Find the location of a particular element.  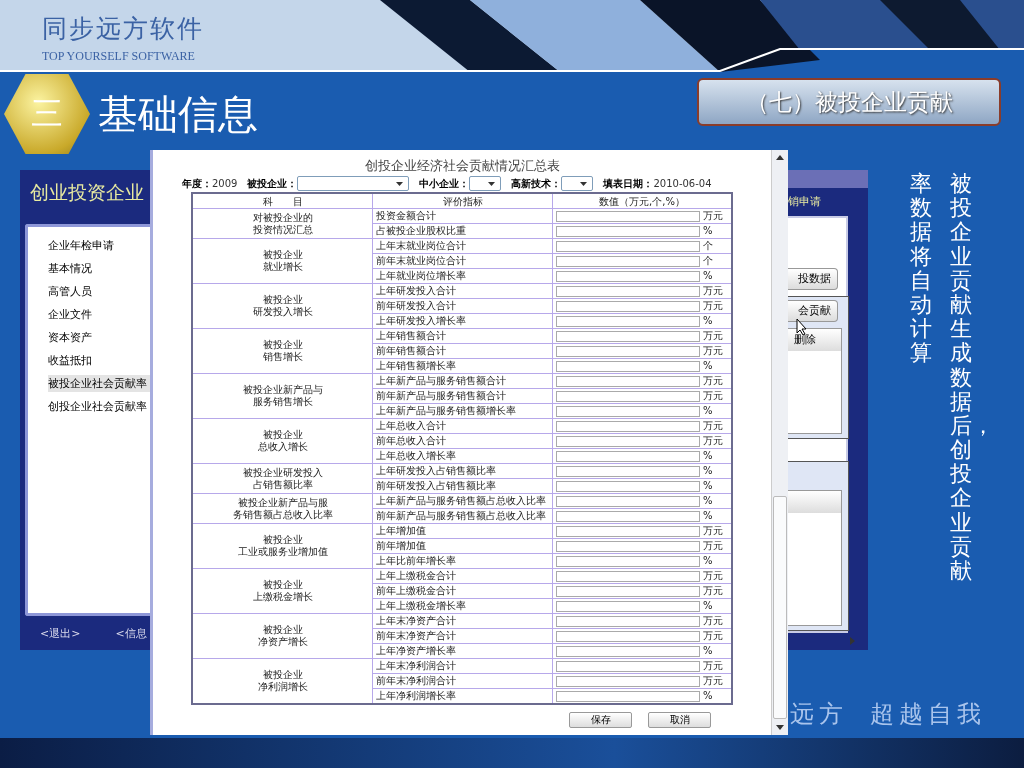

menu-item: 被投企业社会贡献率 is located at coordinates (99, 383).